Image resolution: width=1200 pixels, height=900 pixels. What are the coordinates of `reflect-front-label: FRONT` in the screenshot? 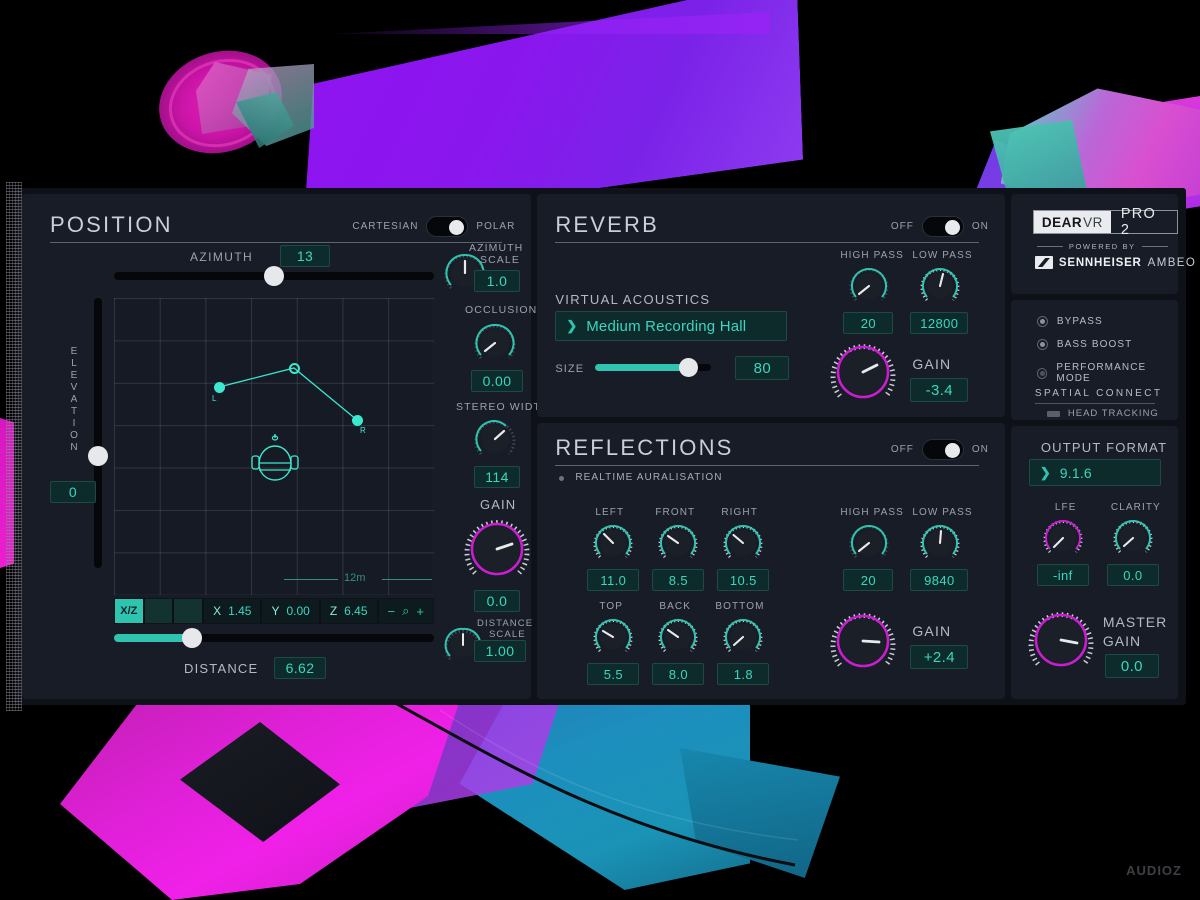 It's located at (675, 512).